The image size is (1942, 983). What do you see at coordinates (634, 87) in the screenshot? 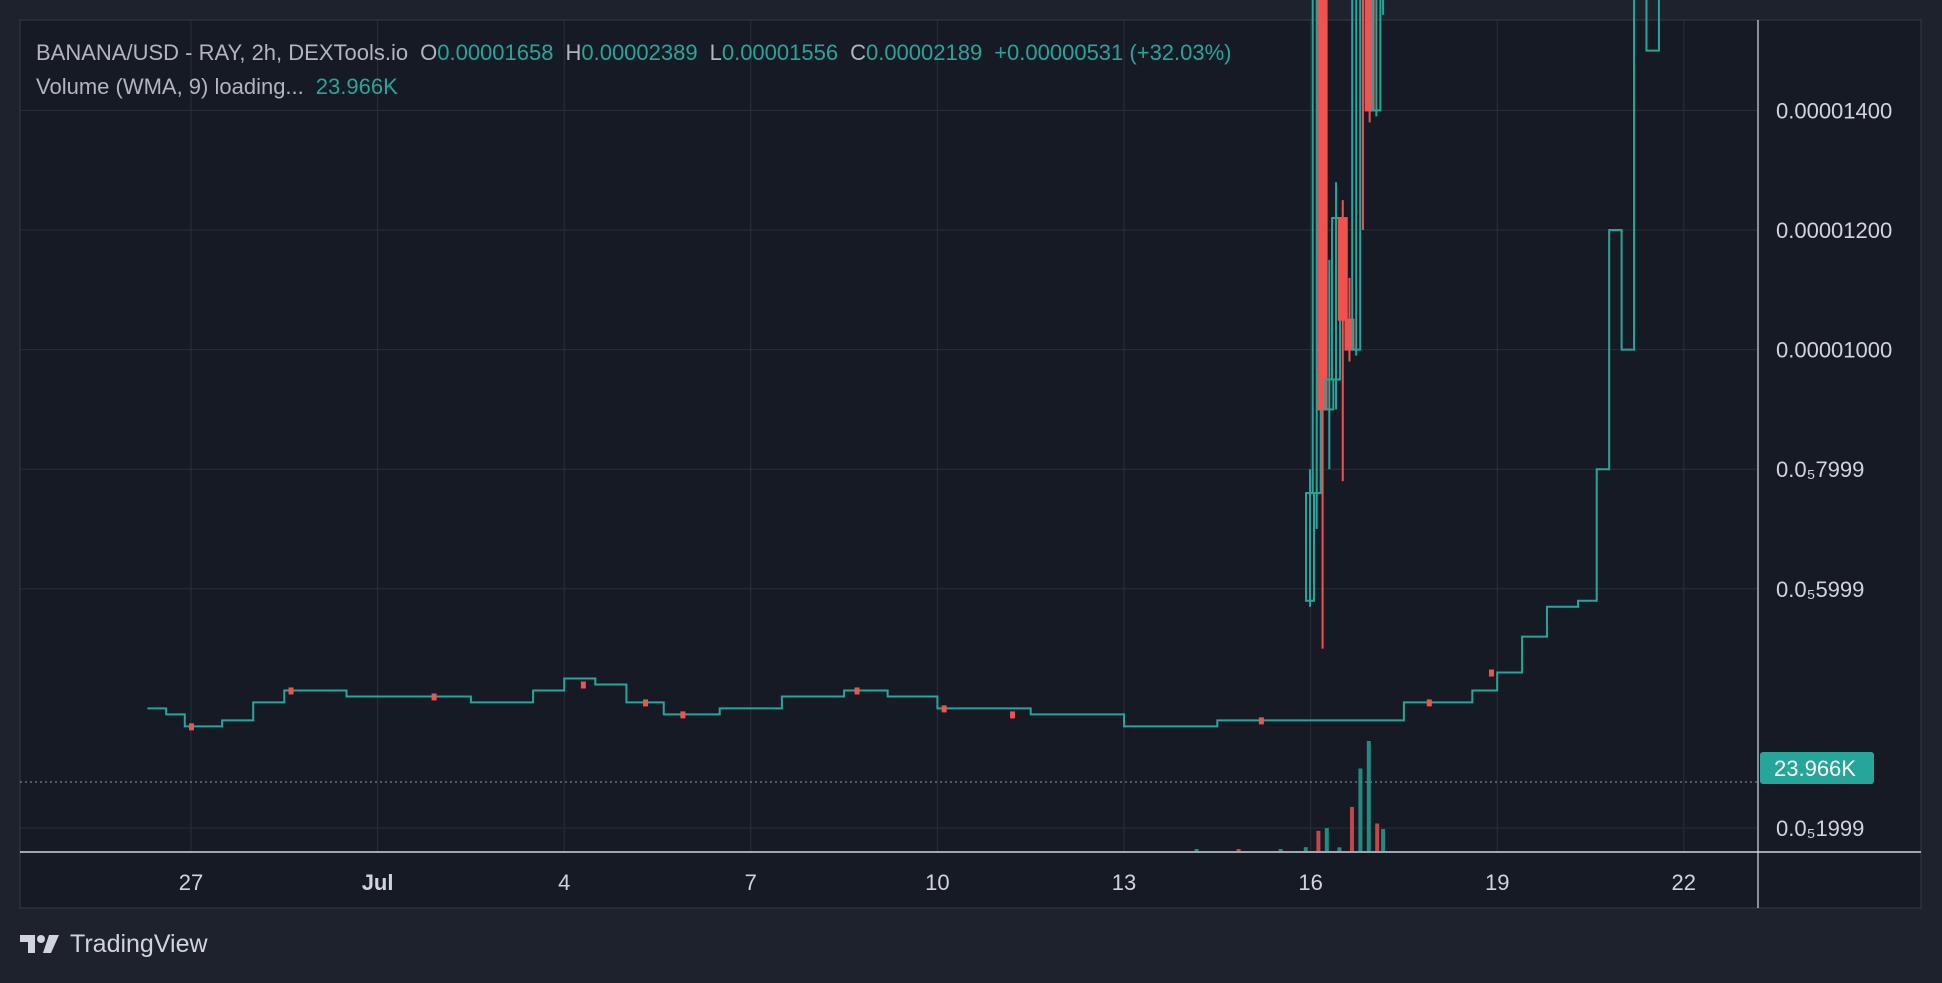
I see `volume-legend: Volume (WMA, 9) loading... 23.966K` at bounding box center [634, 87].